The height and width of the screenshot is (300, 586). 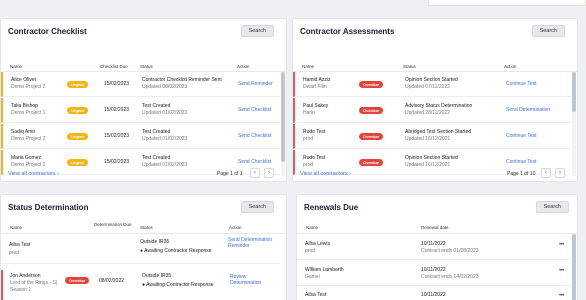 What do you see at coordinates (25, 276) in the screenshot?
I see `contractor-name: Jon Anderson` at bounding box center [25, 276].